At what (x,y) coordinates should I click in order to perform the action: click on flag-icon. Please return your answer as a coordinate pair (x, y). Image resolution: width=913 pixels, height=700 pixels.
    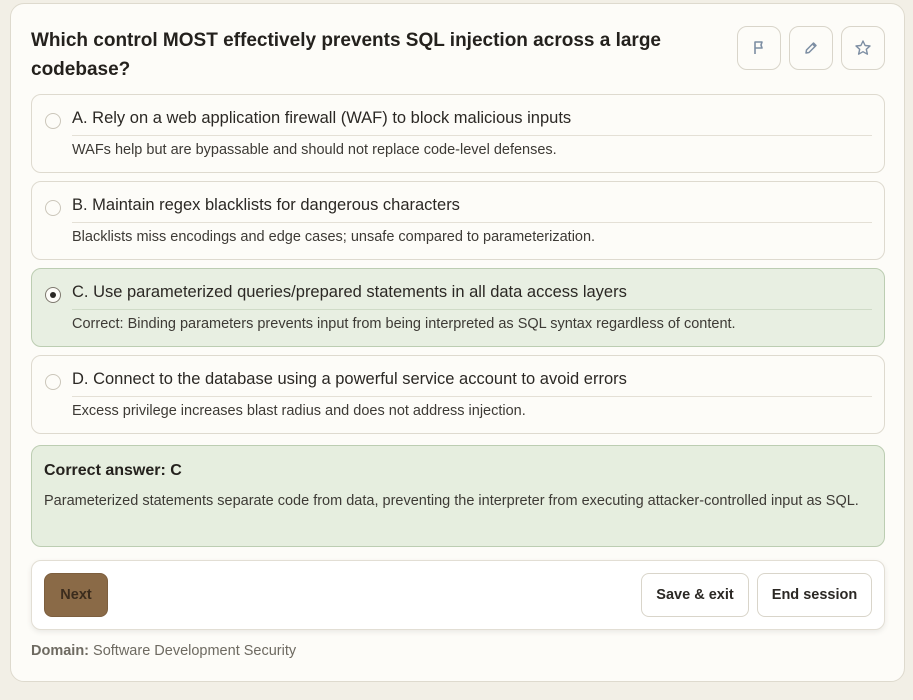
    Looking at the image, I should click on (758, 47).